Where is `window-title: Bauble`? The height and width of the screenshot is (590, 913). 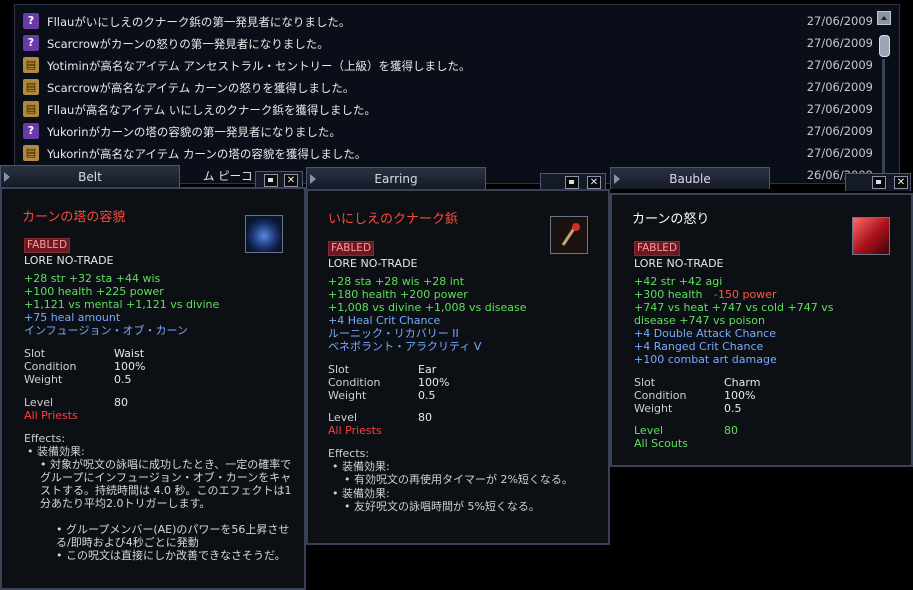 window-title: Bauble is located at coordinates (690, 178).